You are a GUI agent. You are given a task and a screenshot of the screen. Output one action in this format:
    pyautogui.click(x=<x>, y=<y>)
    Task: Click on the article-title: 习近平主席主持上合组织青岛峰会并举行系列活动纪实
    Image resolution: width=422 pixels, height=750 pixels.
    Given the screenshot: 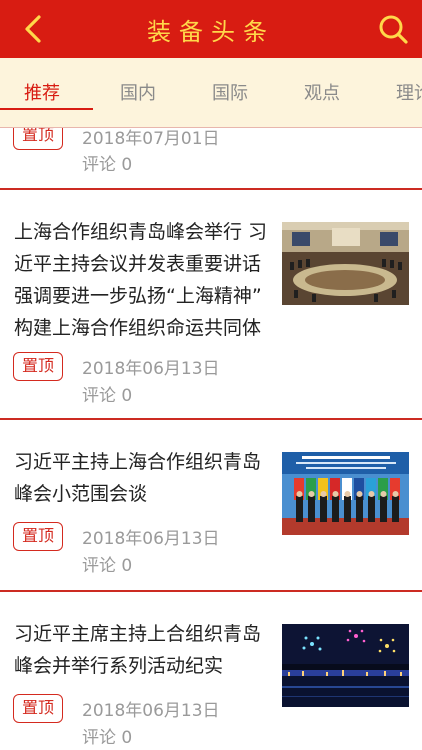 What is the action you would take?
    pyautogui.click(x=138, y=650)
    